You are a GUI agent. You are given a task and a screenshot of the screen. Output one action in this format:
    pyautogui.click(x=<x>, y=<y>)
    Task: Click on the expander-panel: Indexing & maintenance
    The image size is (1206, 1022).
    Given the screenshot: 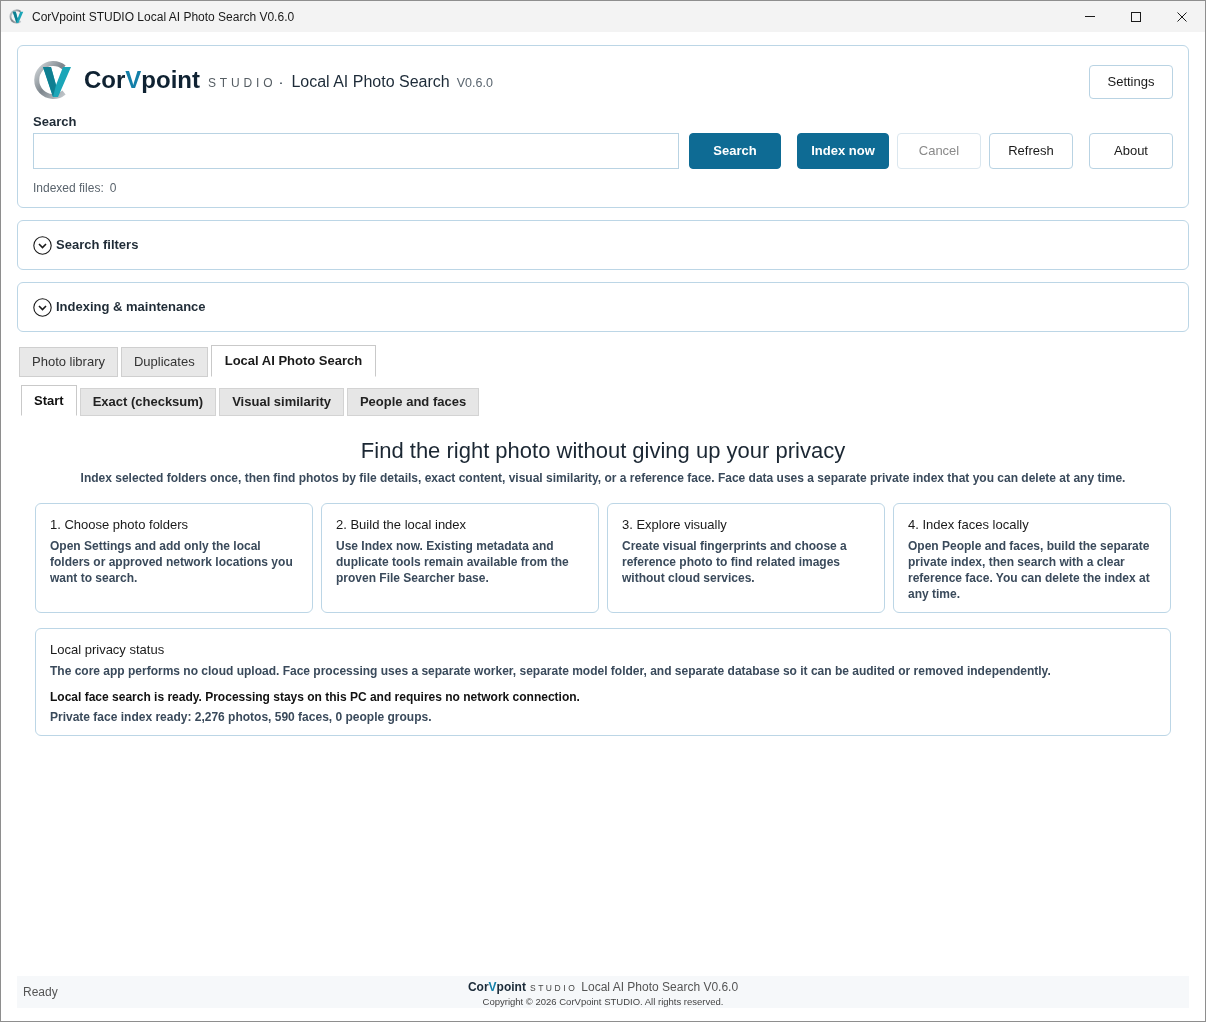 What is the action you would take?
    pyautogui.click(x=603, y=307)
    